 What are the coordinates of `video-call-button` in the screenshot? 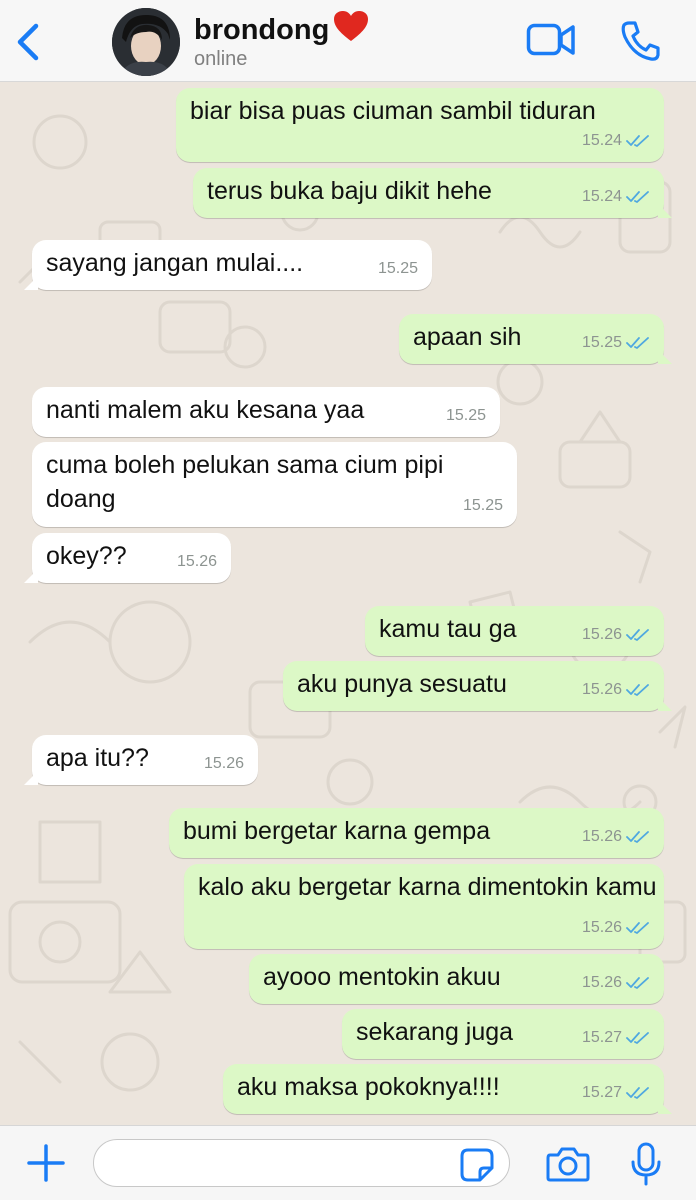 It's located at (551, 40).